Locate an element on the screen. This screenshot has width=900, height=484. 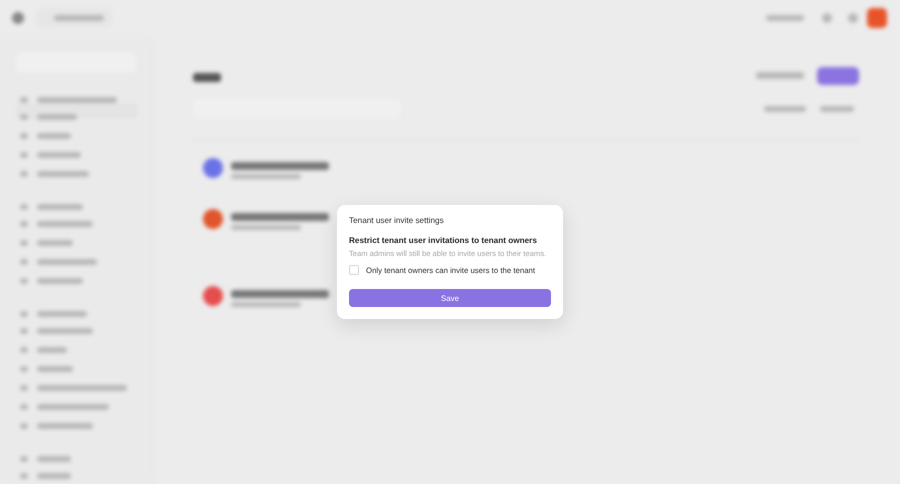
setting-heading: Restrict tenant user invitations to tenant owners is located at coordinates (443, 240).